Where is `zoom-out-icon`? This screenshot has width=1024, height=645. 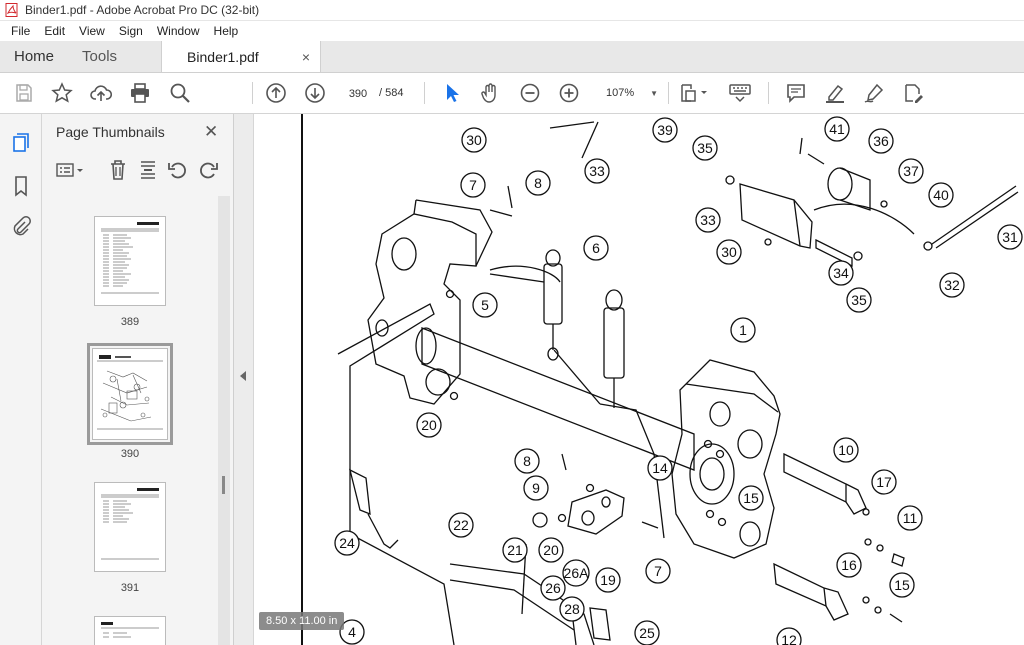 zoom-out-icon is located at coordinates (530, 93).